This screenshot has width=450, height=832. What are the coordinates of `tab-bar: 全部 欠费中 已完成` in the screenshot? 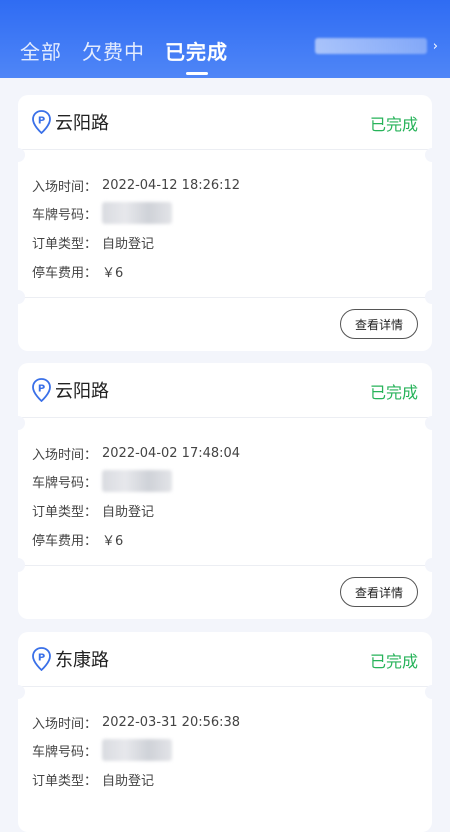 It's located at (134, 50).